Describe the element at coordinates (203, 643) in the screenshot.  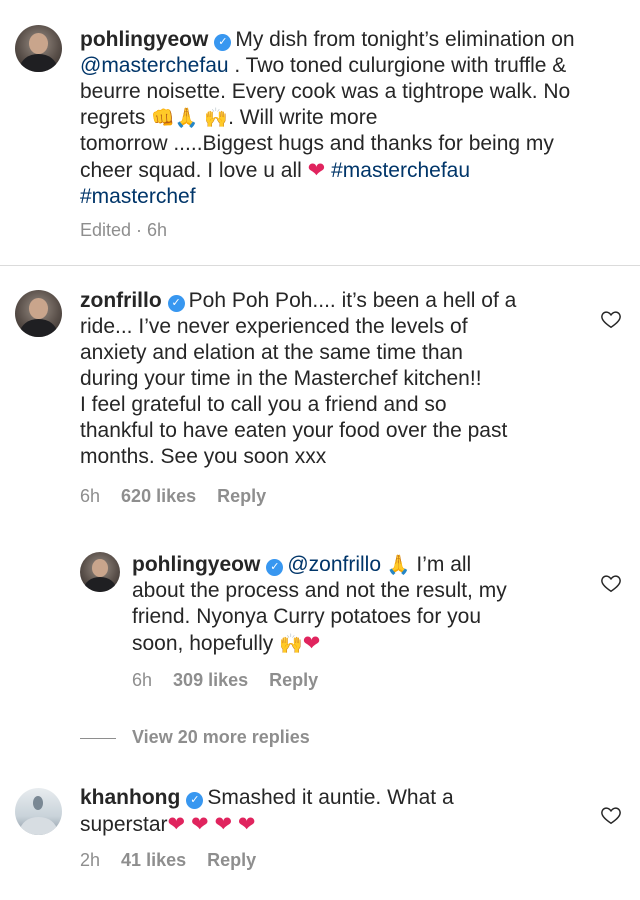
I see `comment-line: soon, hopefully` at that location.